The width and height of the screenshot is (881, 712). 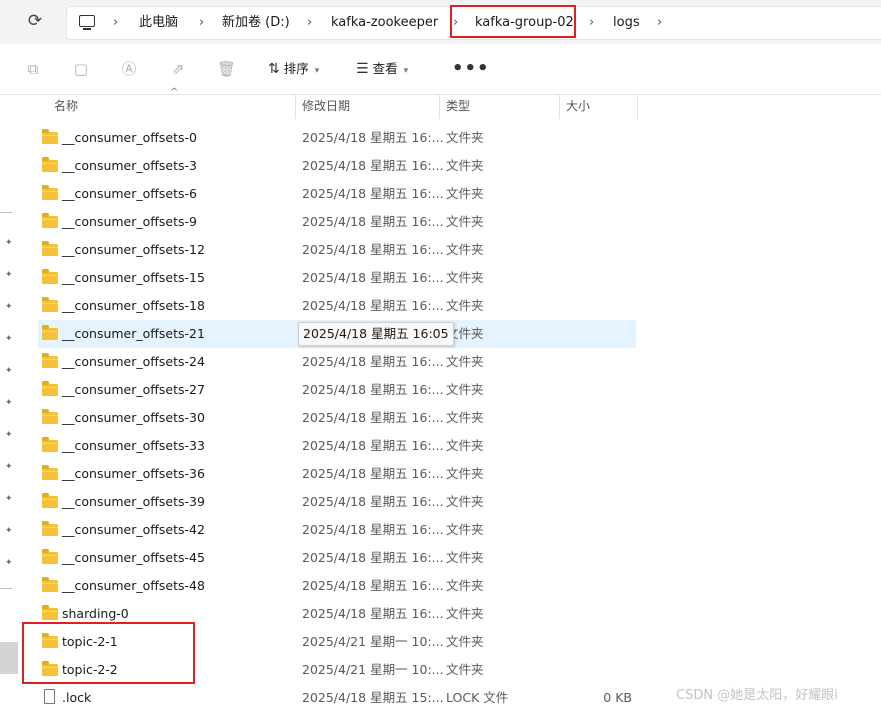 I want to click on sort-button: ⇅ 排序 ▾, so click(x=293, y=69).